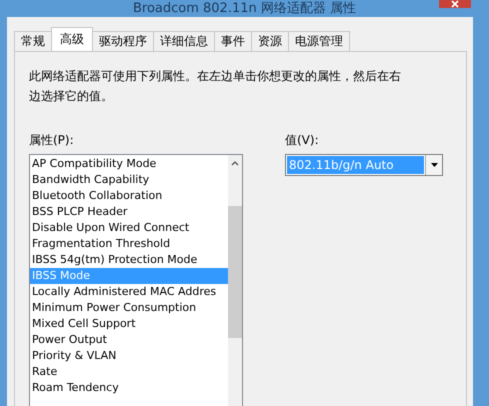 Image resolution: width=489 pixels, height=406 pixels. What do you see at coordinates (129, 340) in the screenshot?
I see `property-item: Power Output` at bounding box center [129, 340].